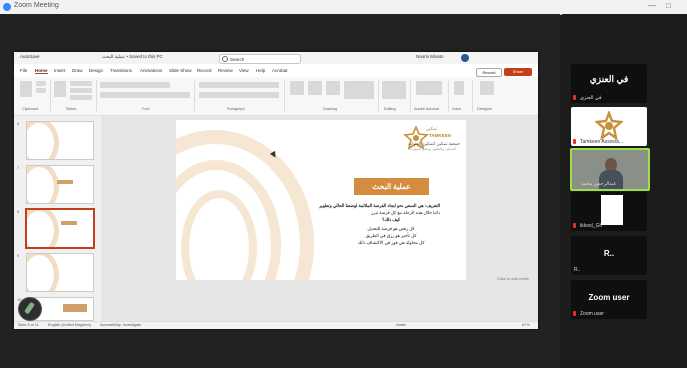 This screenshot has height=368, width=687. Describe the element at coordinates (599, 184) in the screenshot. I see `participant-label: عبدالرحمن محمد` at that location.